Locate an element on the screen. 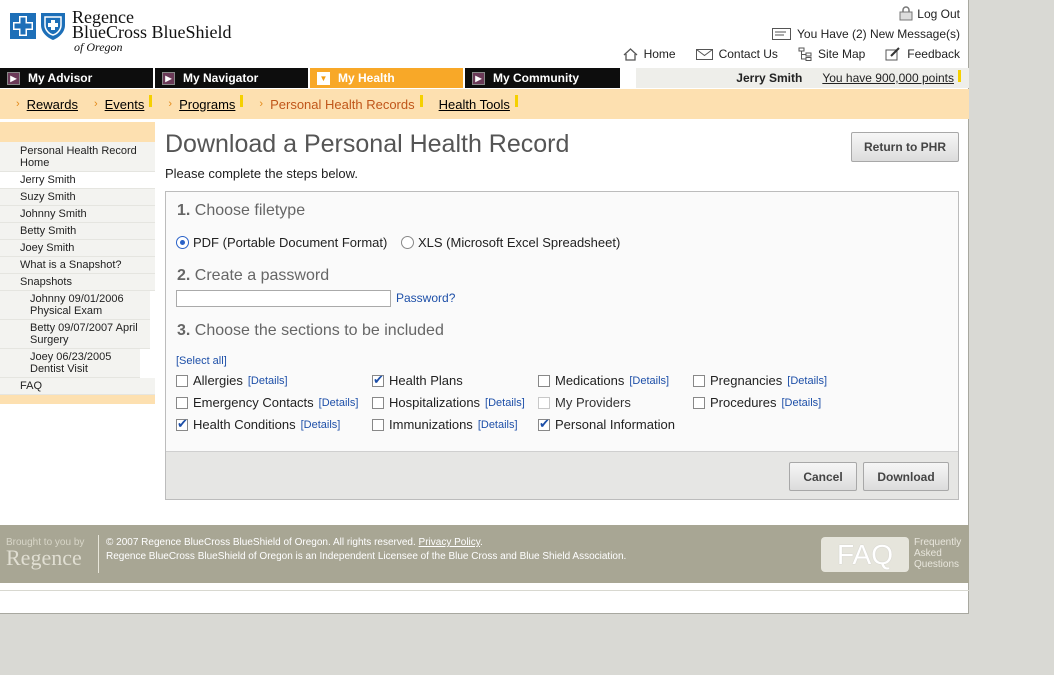 Image resolution: width=1054 pixels, height=675 pixels. subnav-label: Programs is located at coordinates (207, 104).